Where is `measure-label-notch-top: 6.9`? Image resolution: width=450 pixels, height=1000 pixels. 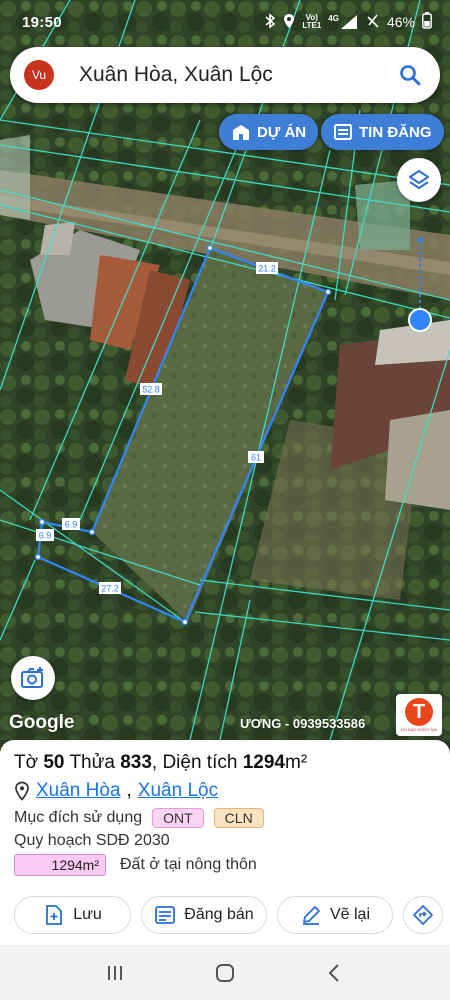
measure-label-notch-top: 6.9 is located at coordinates (71, 524).